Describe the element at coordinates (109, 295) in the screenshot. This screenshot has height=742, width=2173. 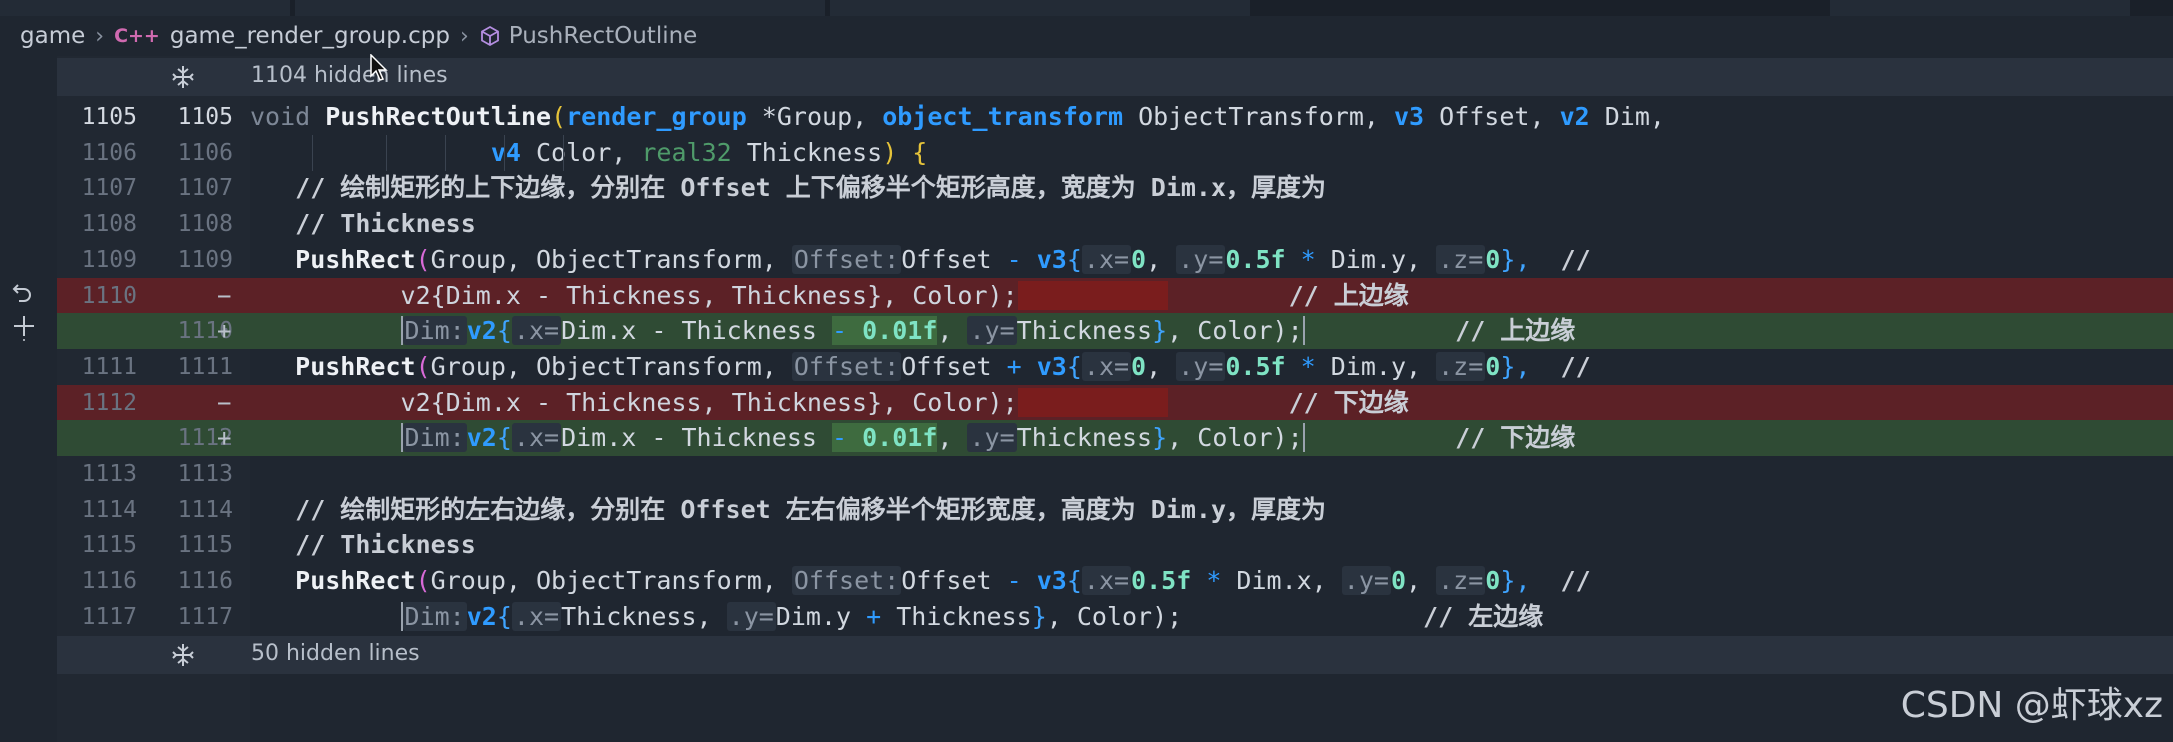
I see `old-line-number: 1110` at that location.